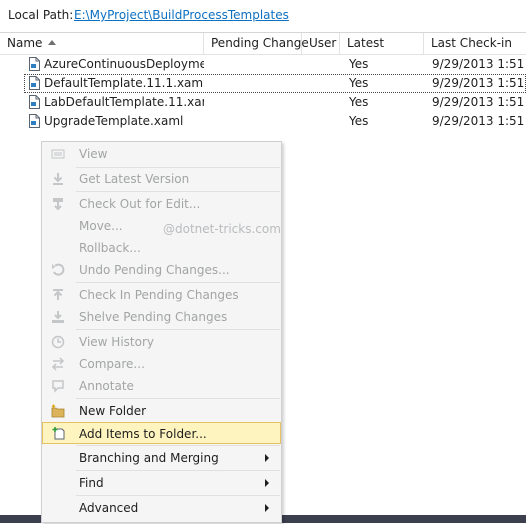 This screenshot has width=526, height=524. What do you see at coordinates (124, 83) in the screenshot?
I see `file-name: DefaultTemplate.11.1.xaml` at bounding box center [124, 83].